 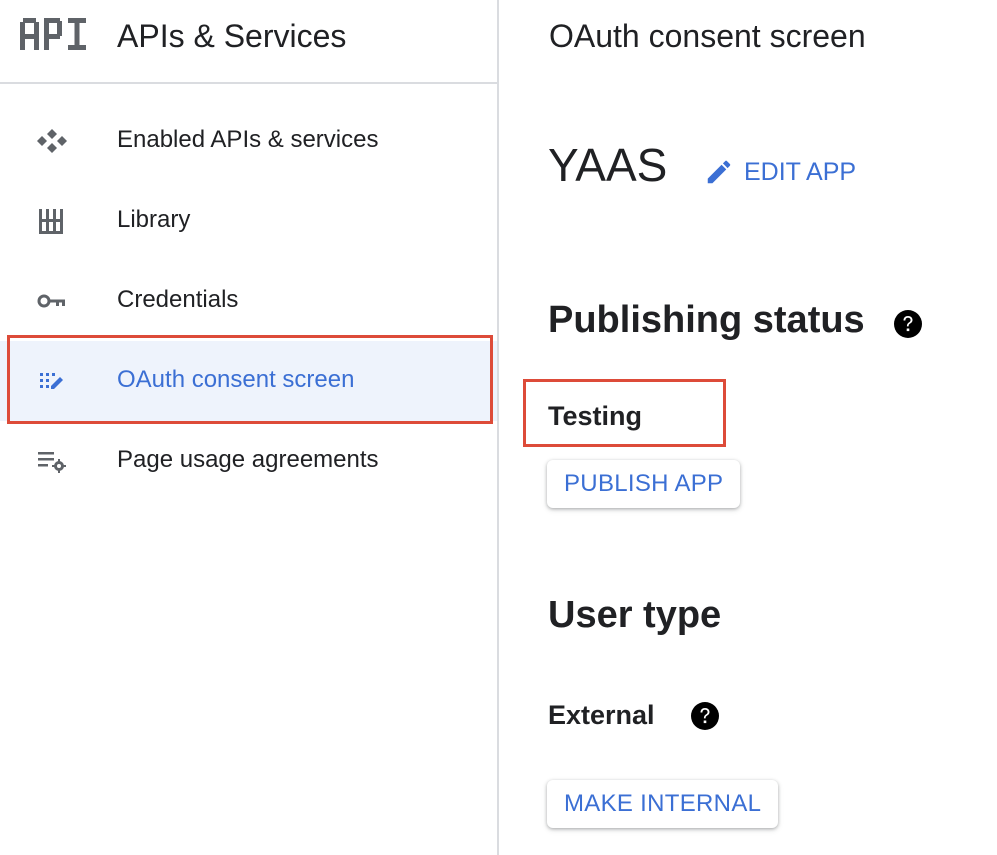 What do you see at coordinates (178, 299) in the screenshot?
I see `sidebar-item-label: Credentials` at bounding box center [178, 299].